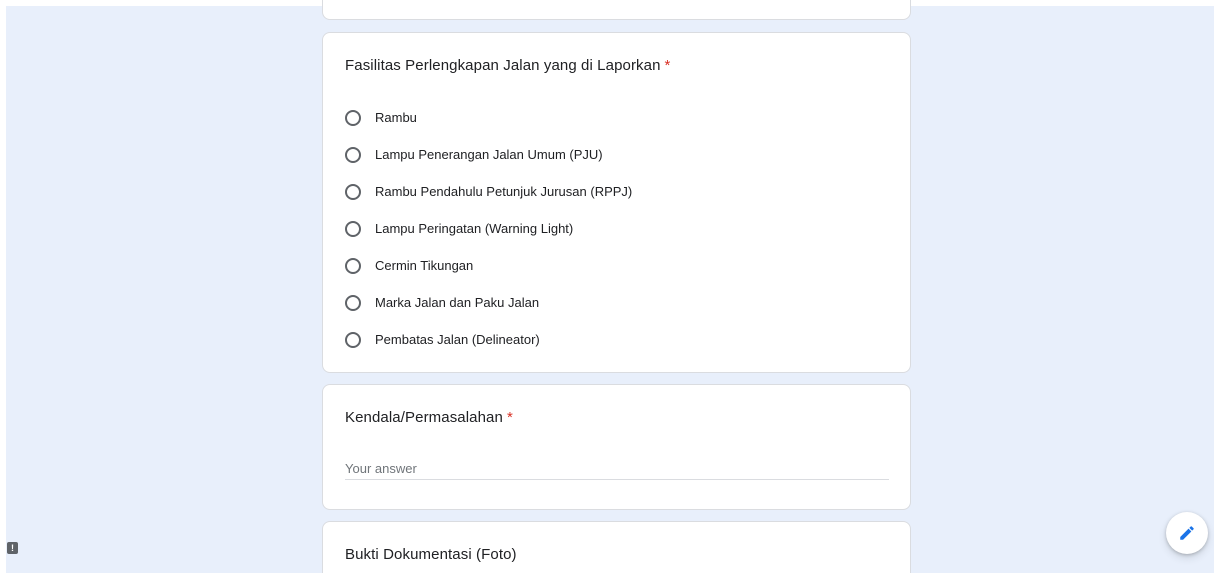 Image resolution: width=1214 pixels, height=573 pixels. What do you see at coordinates (504, 191) in the screenshot?
I see `option-label: Rambu Pendahulu Petunjuk Jurusan (RPPJ)` at bounding box center [504, 191].